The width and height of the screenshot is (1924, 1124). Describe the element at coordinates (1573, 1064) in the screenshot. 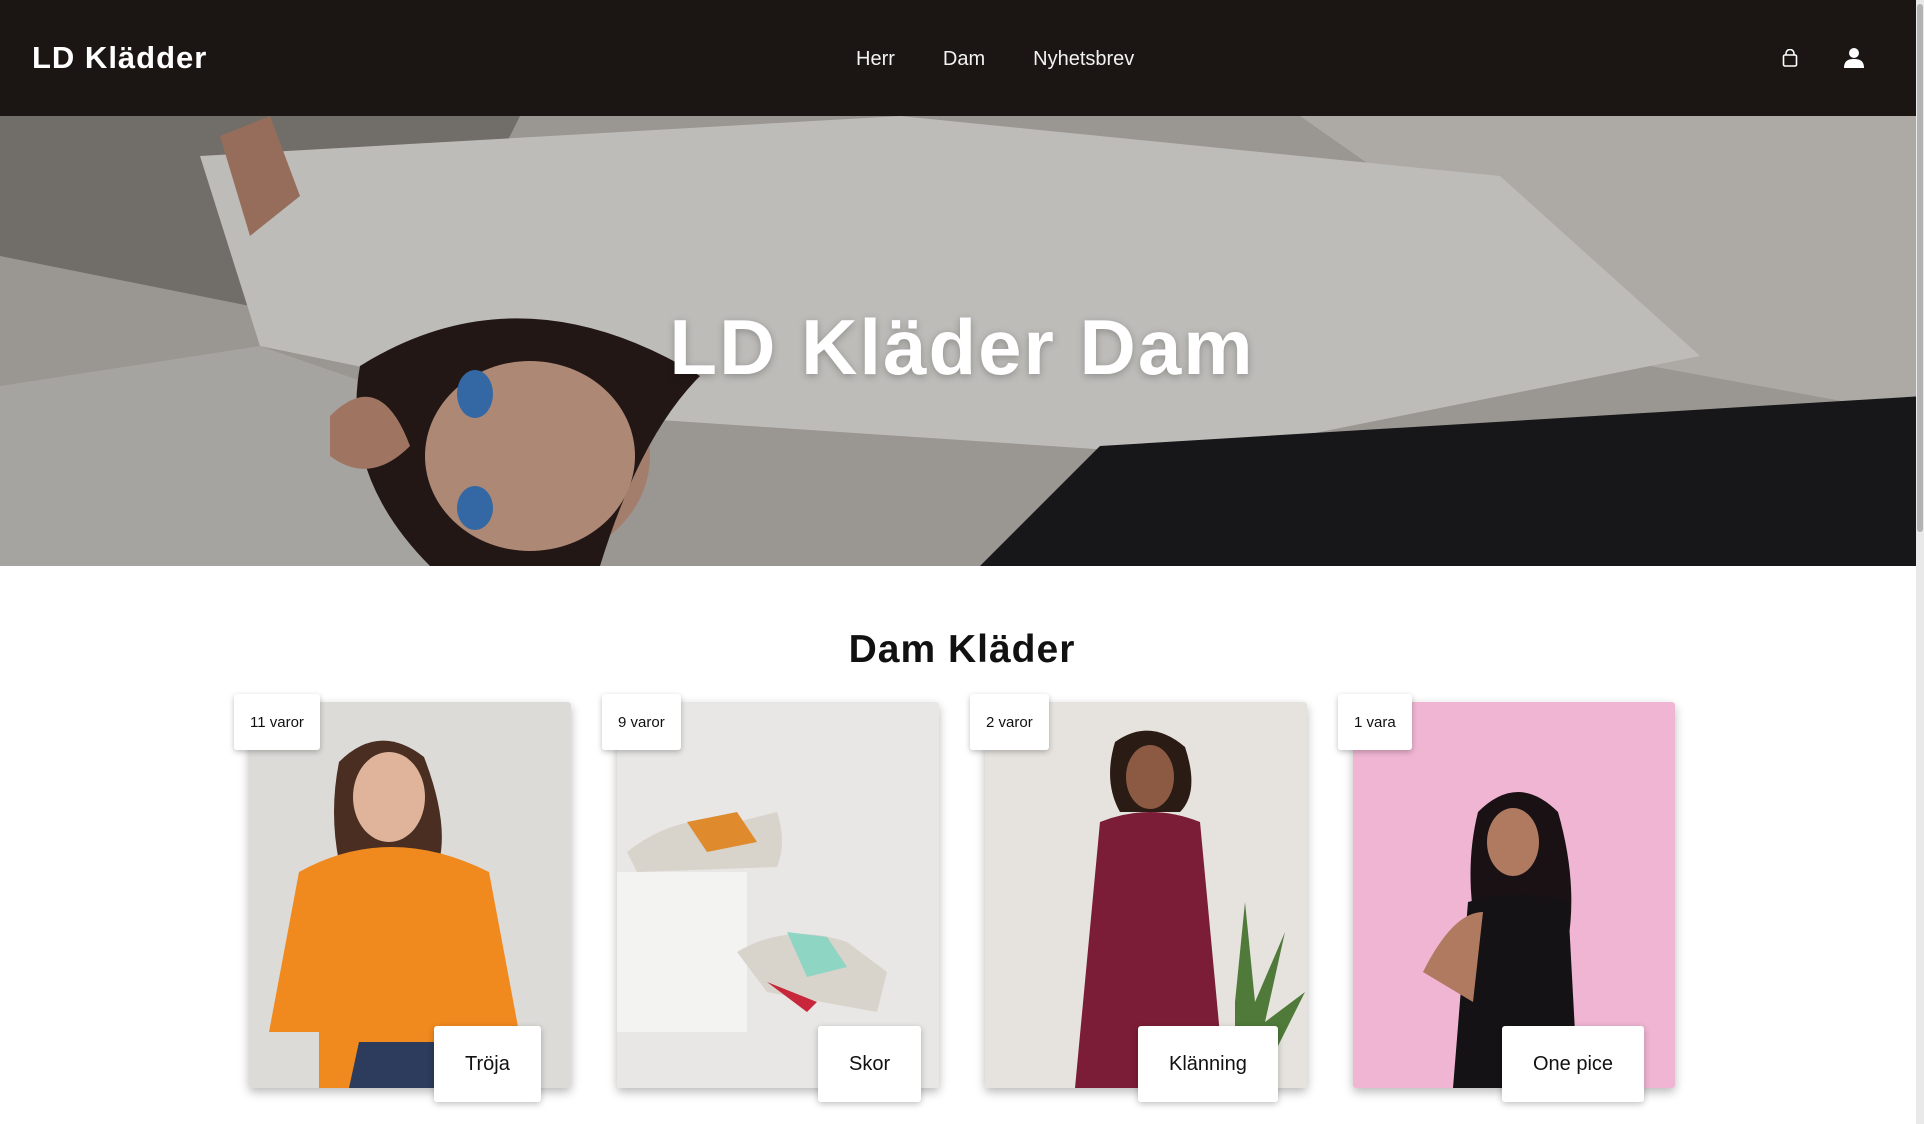

I see `category-label-button: One pice` at that location.